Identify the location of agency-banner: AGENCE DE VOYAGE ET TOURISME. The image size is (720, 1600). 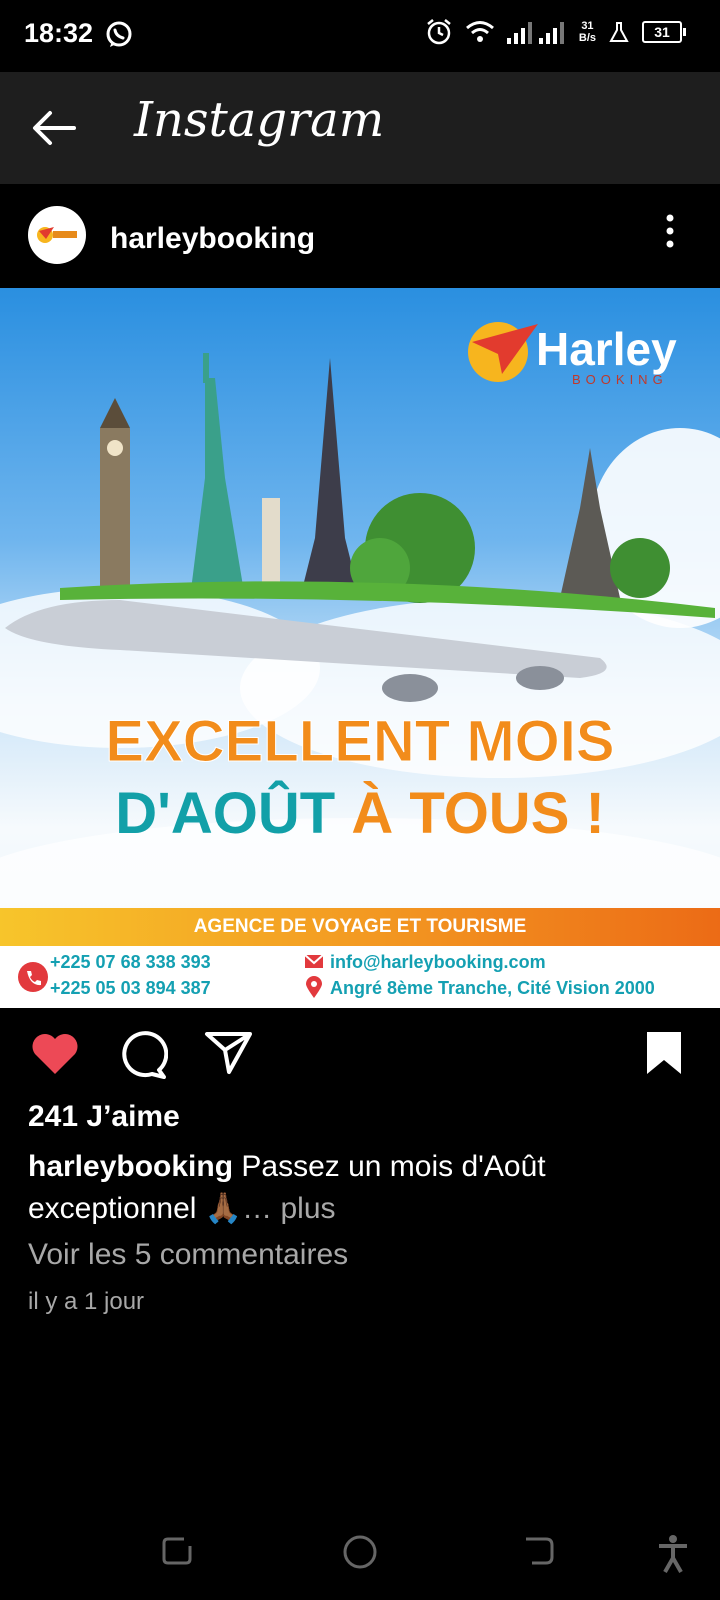
(360, 927).